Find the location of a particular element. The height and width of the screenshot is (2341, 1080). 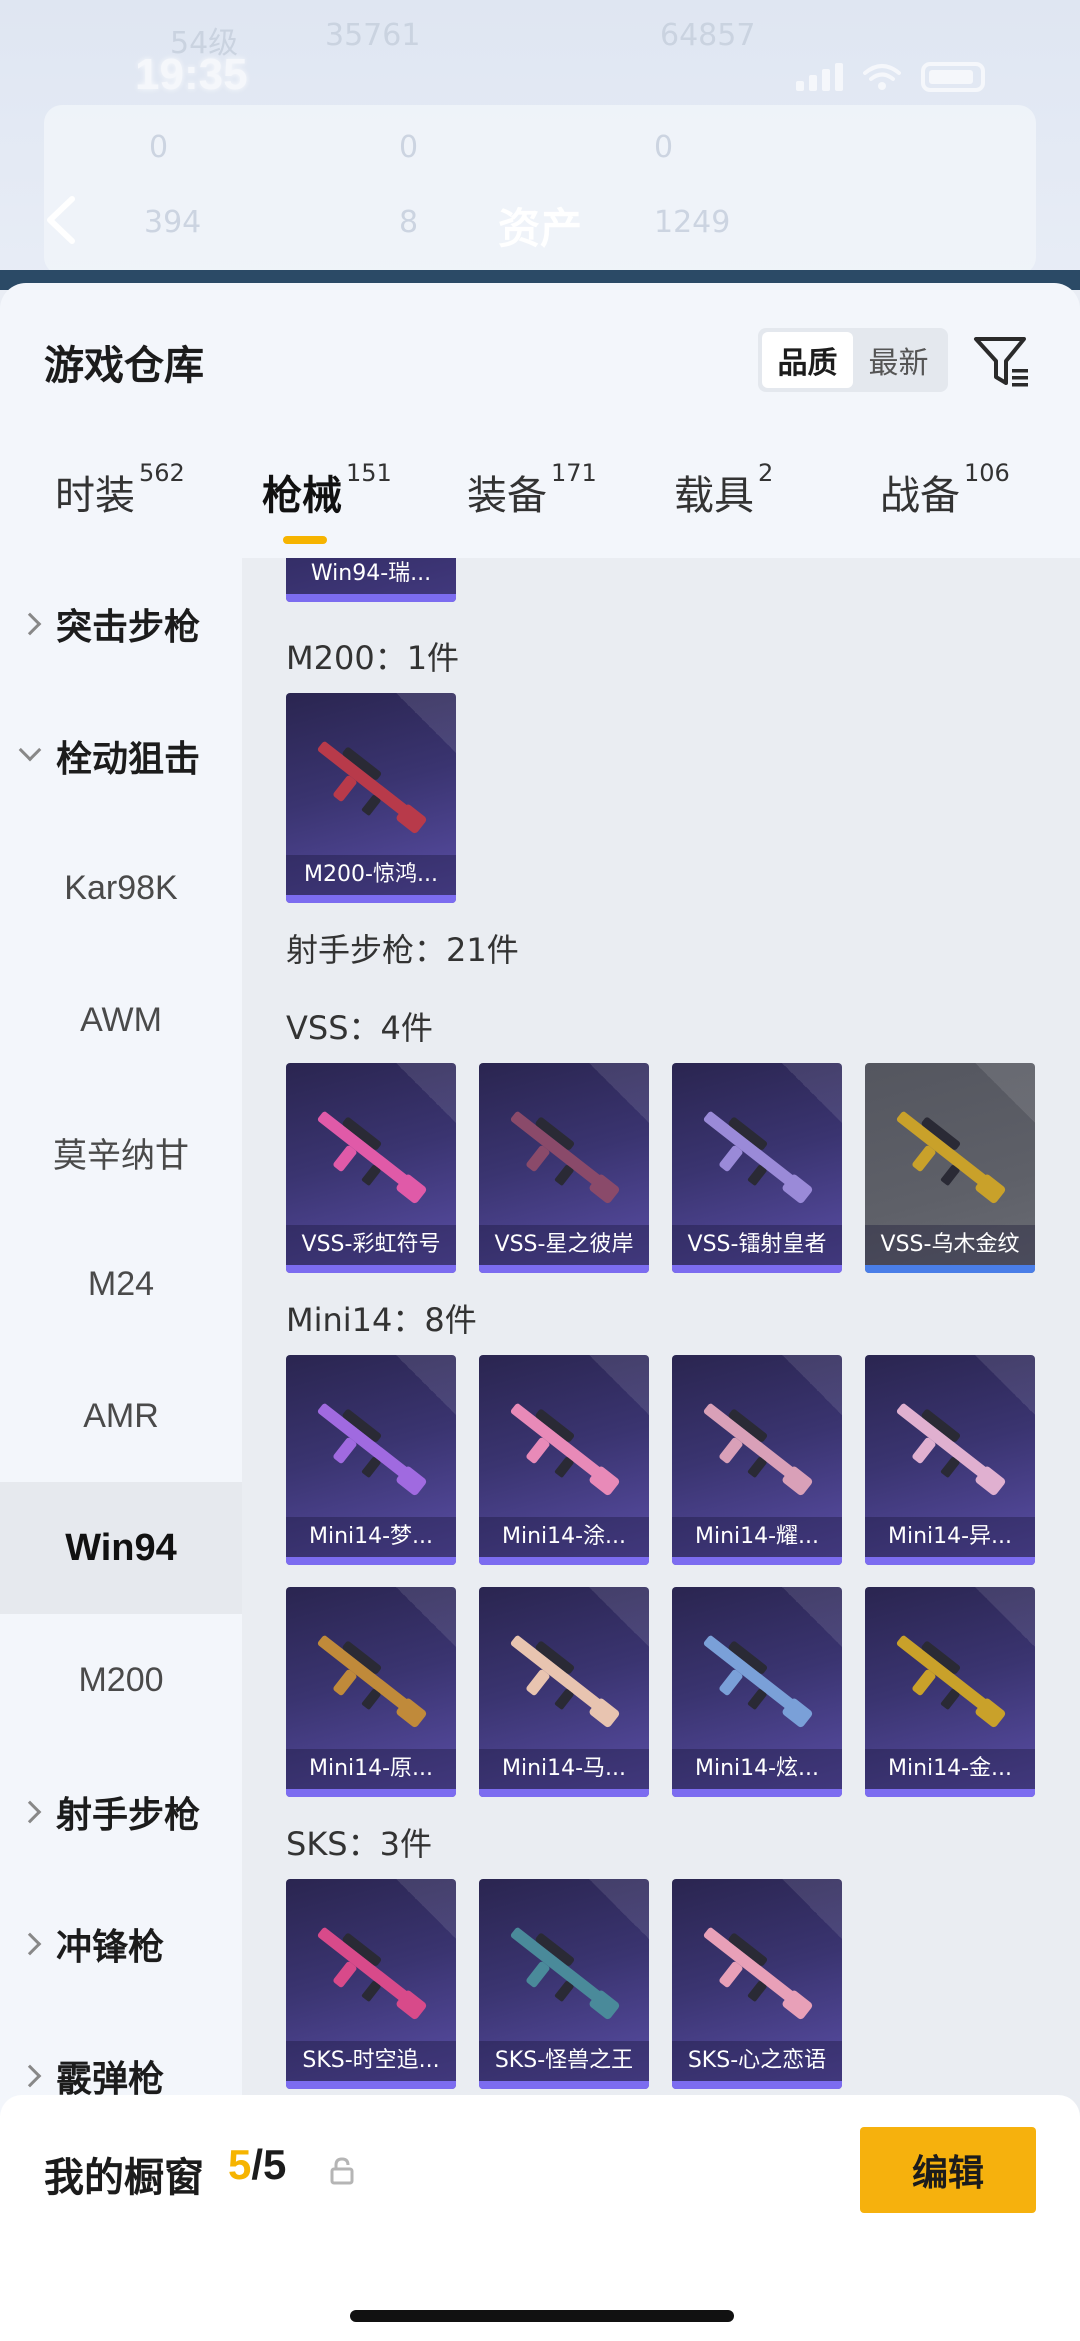

tab-combat-prep: 战备 106 is located at coordinates (945, 490).